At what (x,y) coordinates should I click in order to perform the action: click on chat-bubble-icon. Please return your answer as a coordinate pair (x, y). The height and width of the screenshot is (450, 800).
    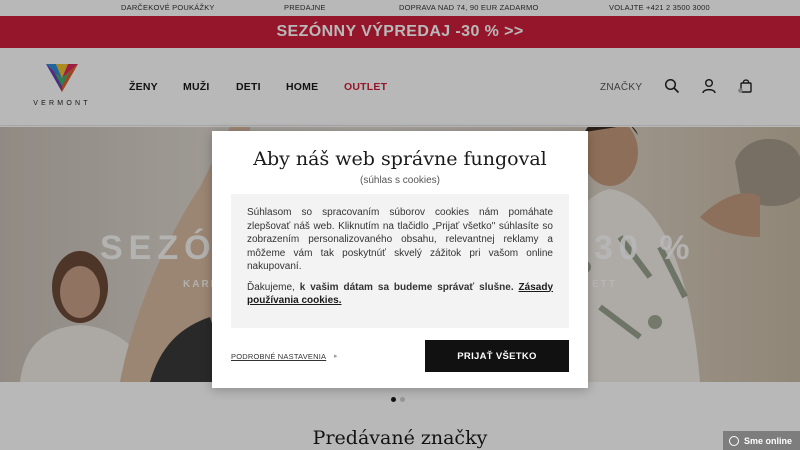
    Looking at the image, I should click on (734, 440).